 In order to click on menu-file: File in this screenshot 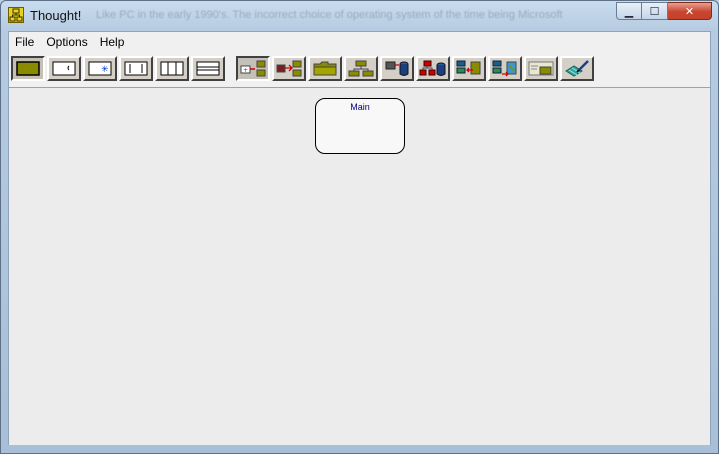, I will do `click(24, 42)`.